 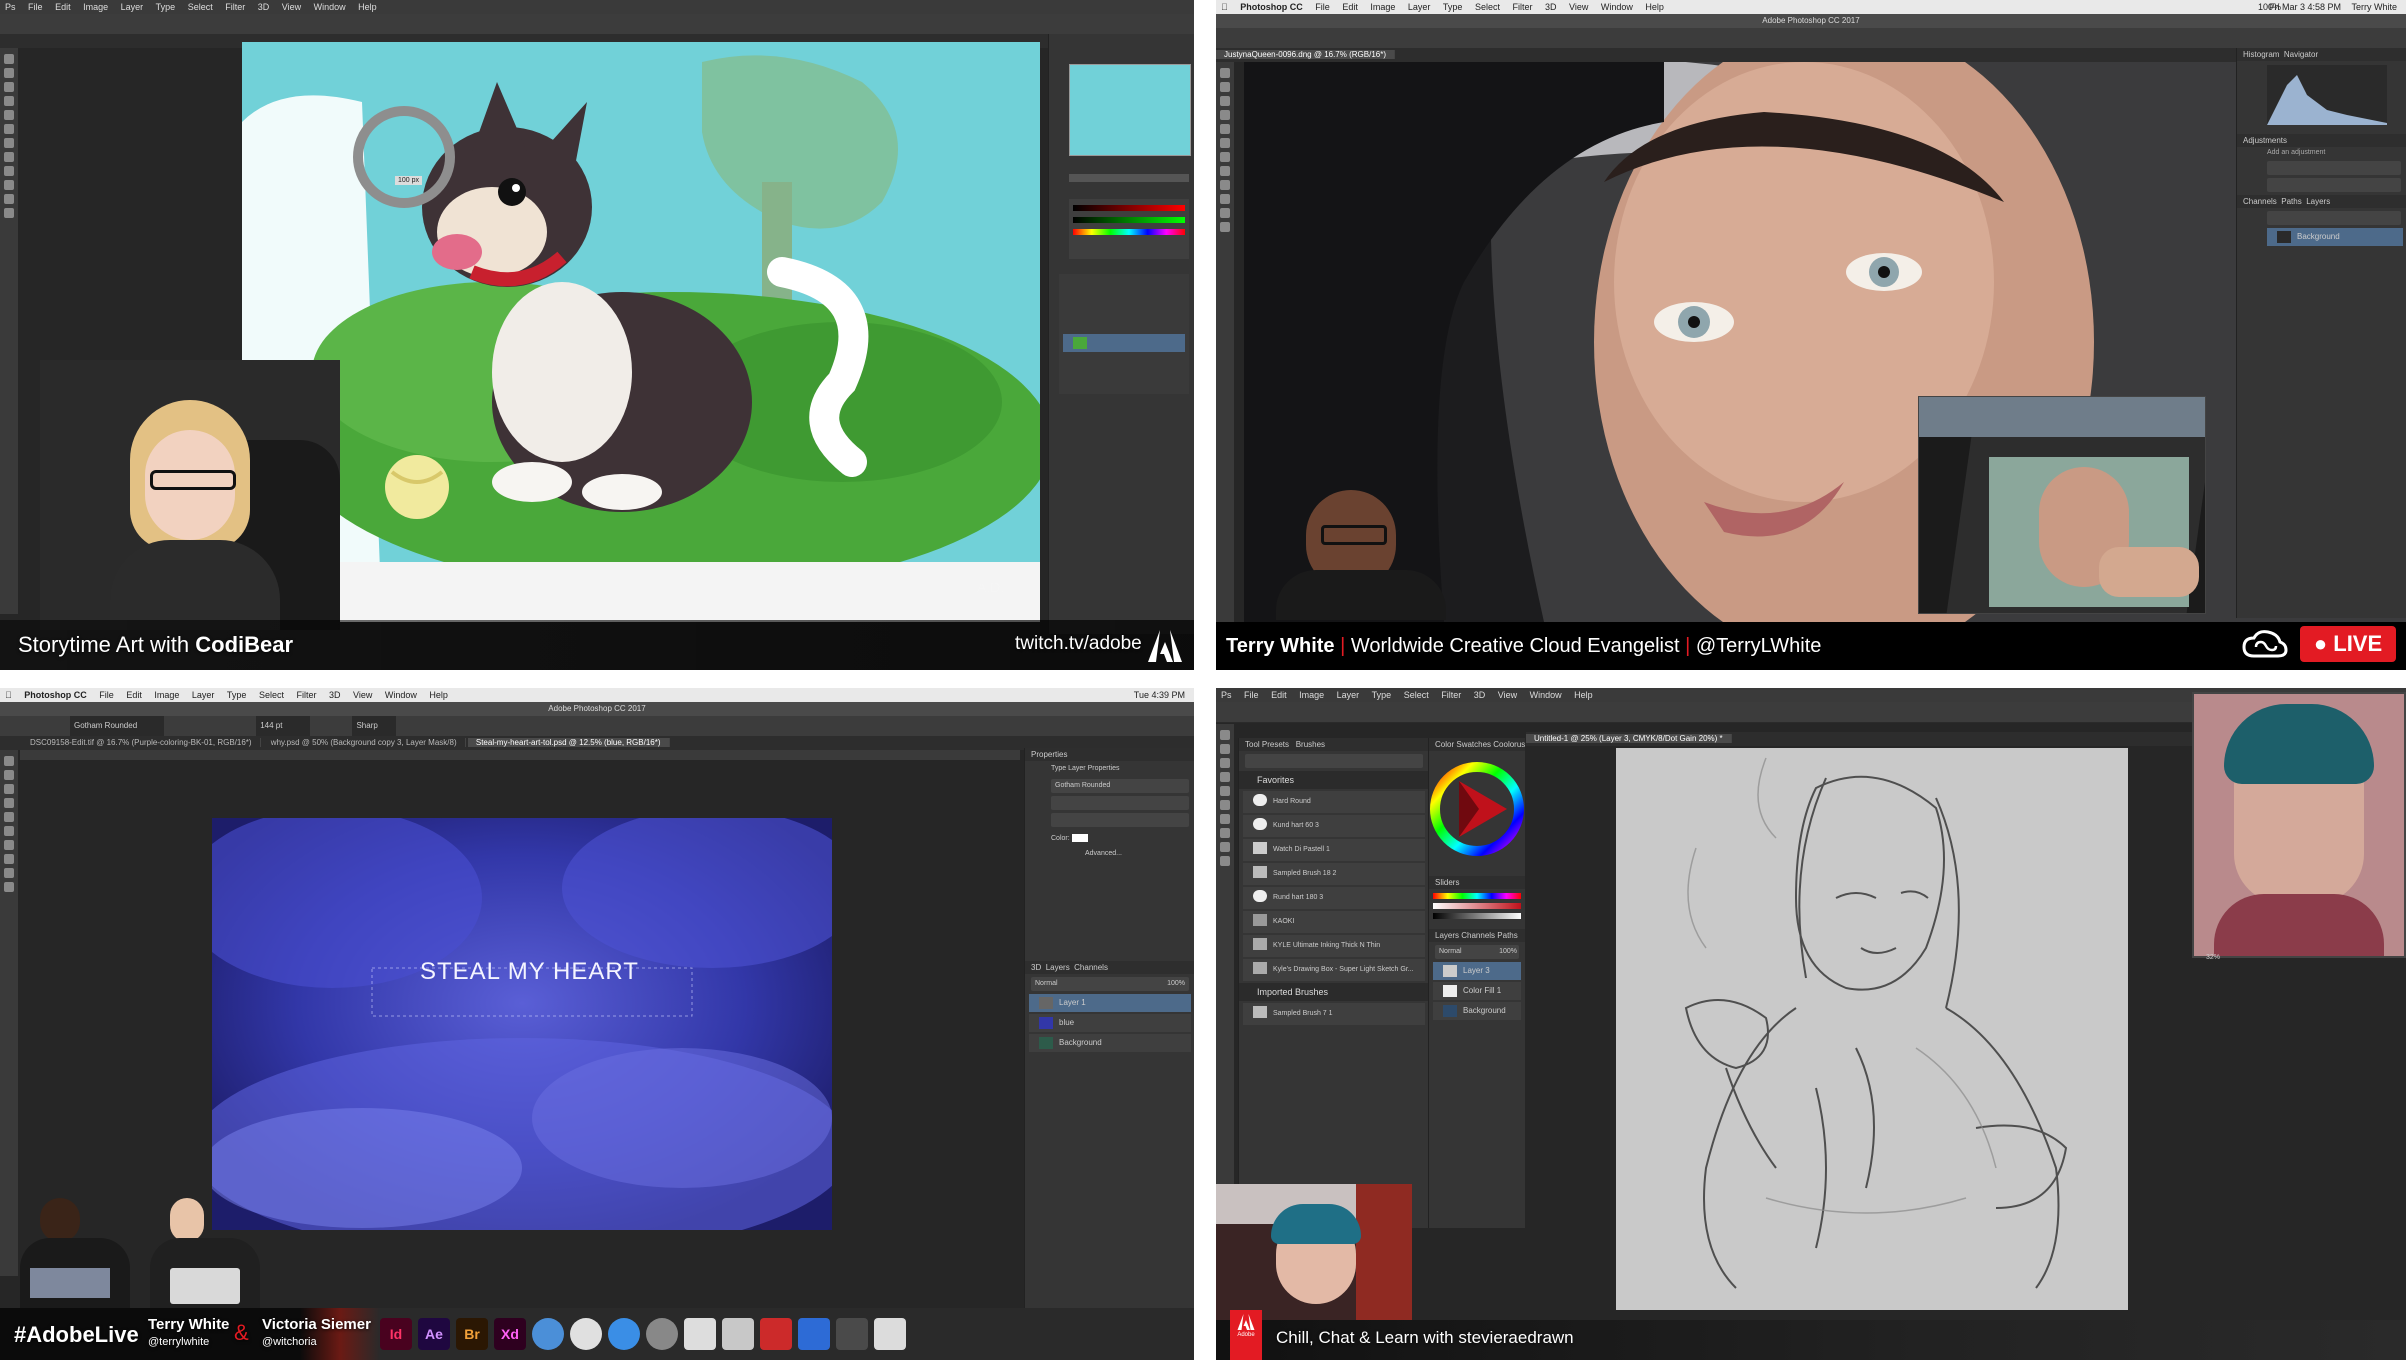 What do you see at coordinates (1225, 157) in the screenshot?
I see `clone-tool-icon` at bounding box center [1225, 157].